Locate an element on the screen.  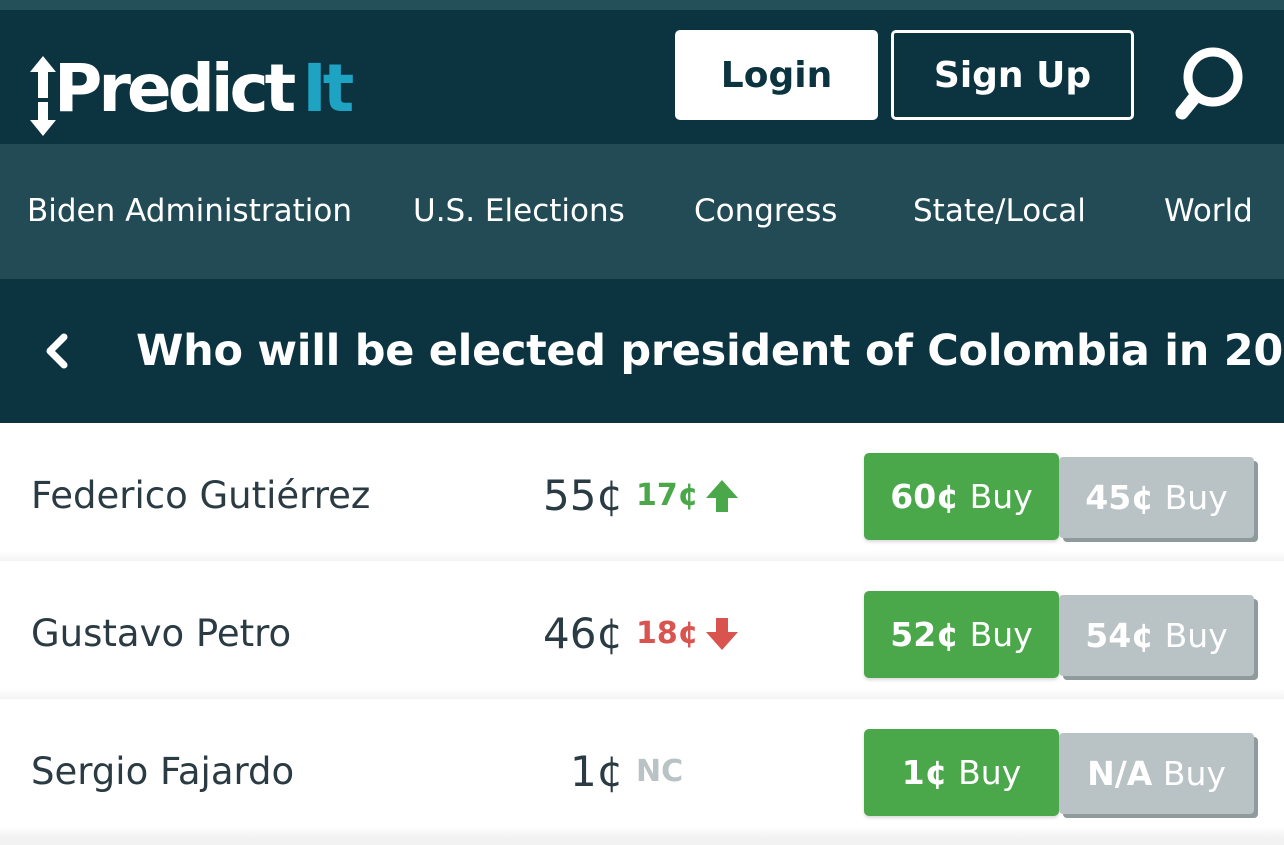
contract-last-price: 55¢ is located at coordinates (583, 495).